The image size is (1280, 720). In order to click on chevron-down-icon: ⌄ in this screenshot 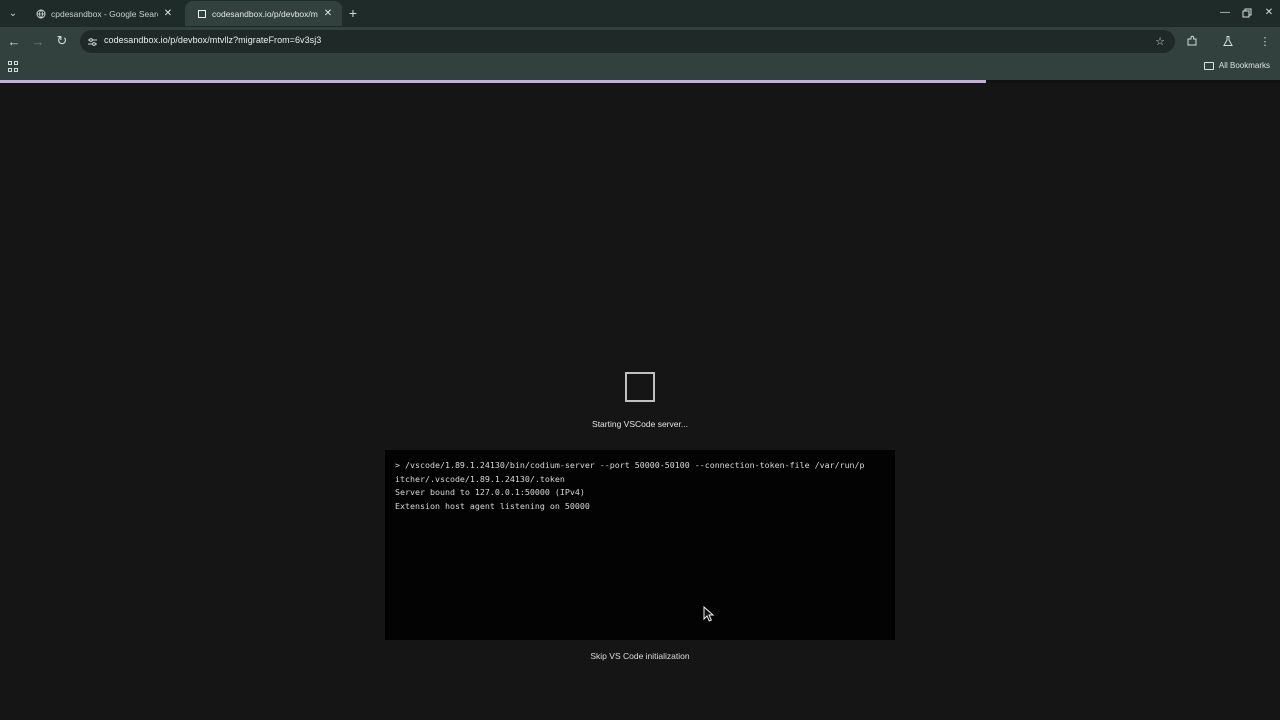, I will do `click(13, 13)`.